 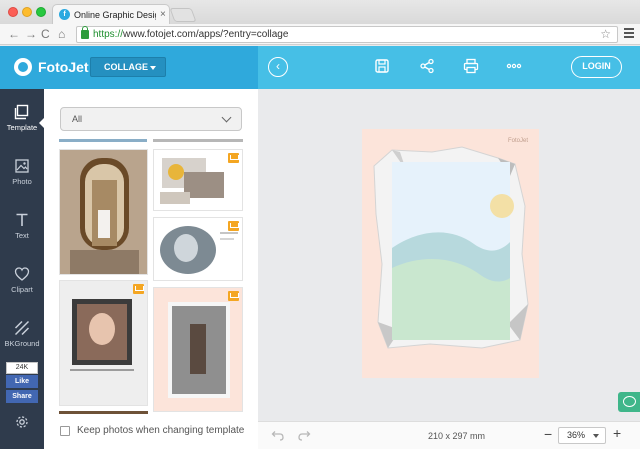 What do you see at coordinates (605, 34) in the screenshot?
I see `bookmark-star-icon: ☆` at bounding box center [605, 34].